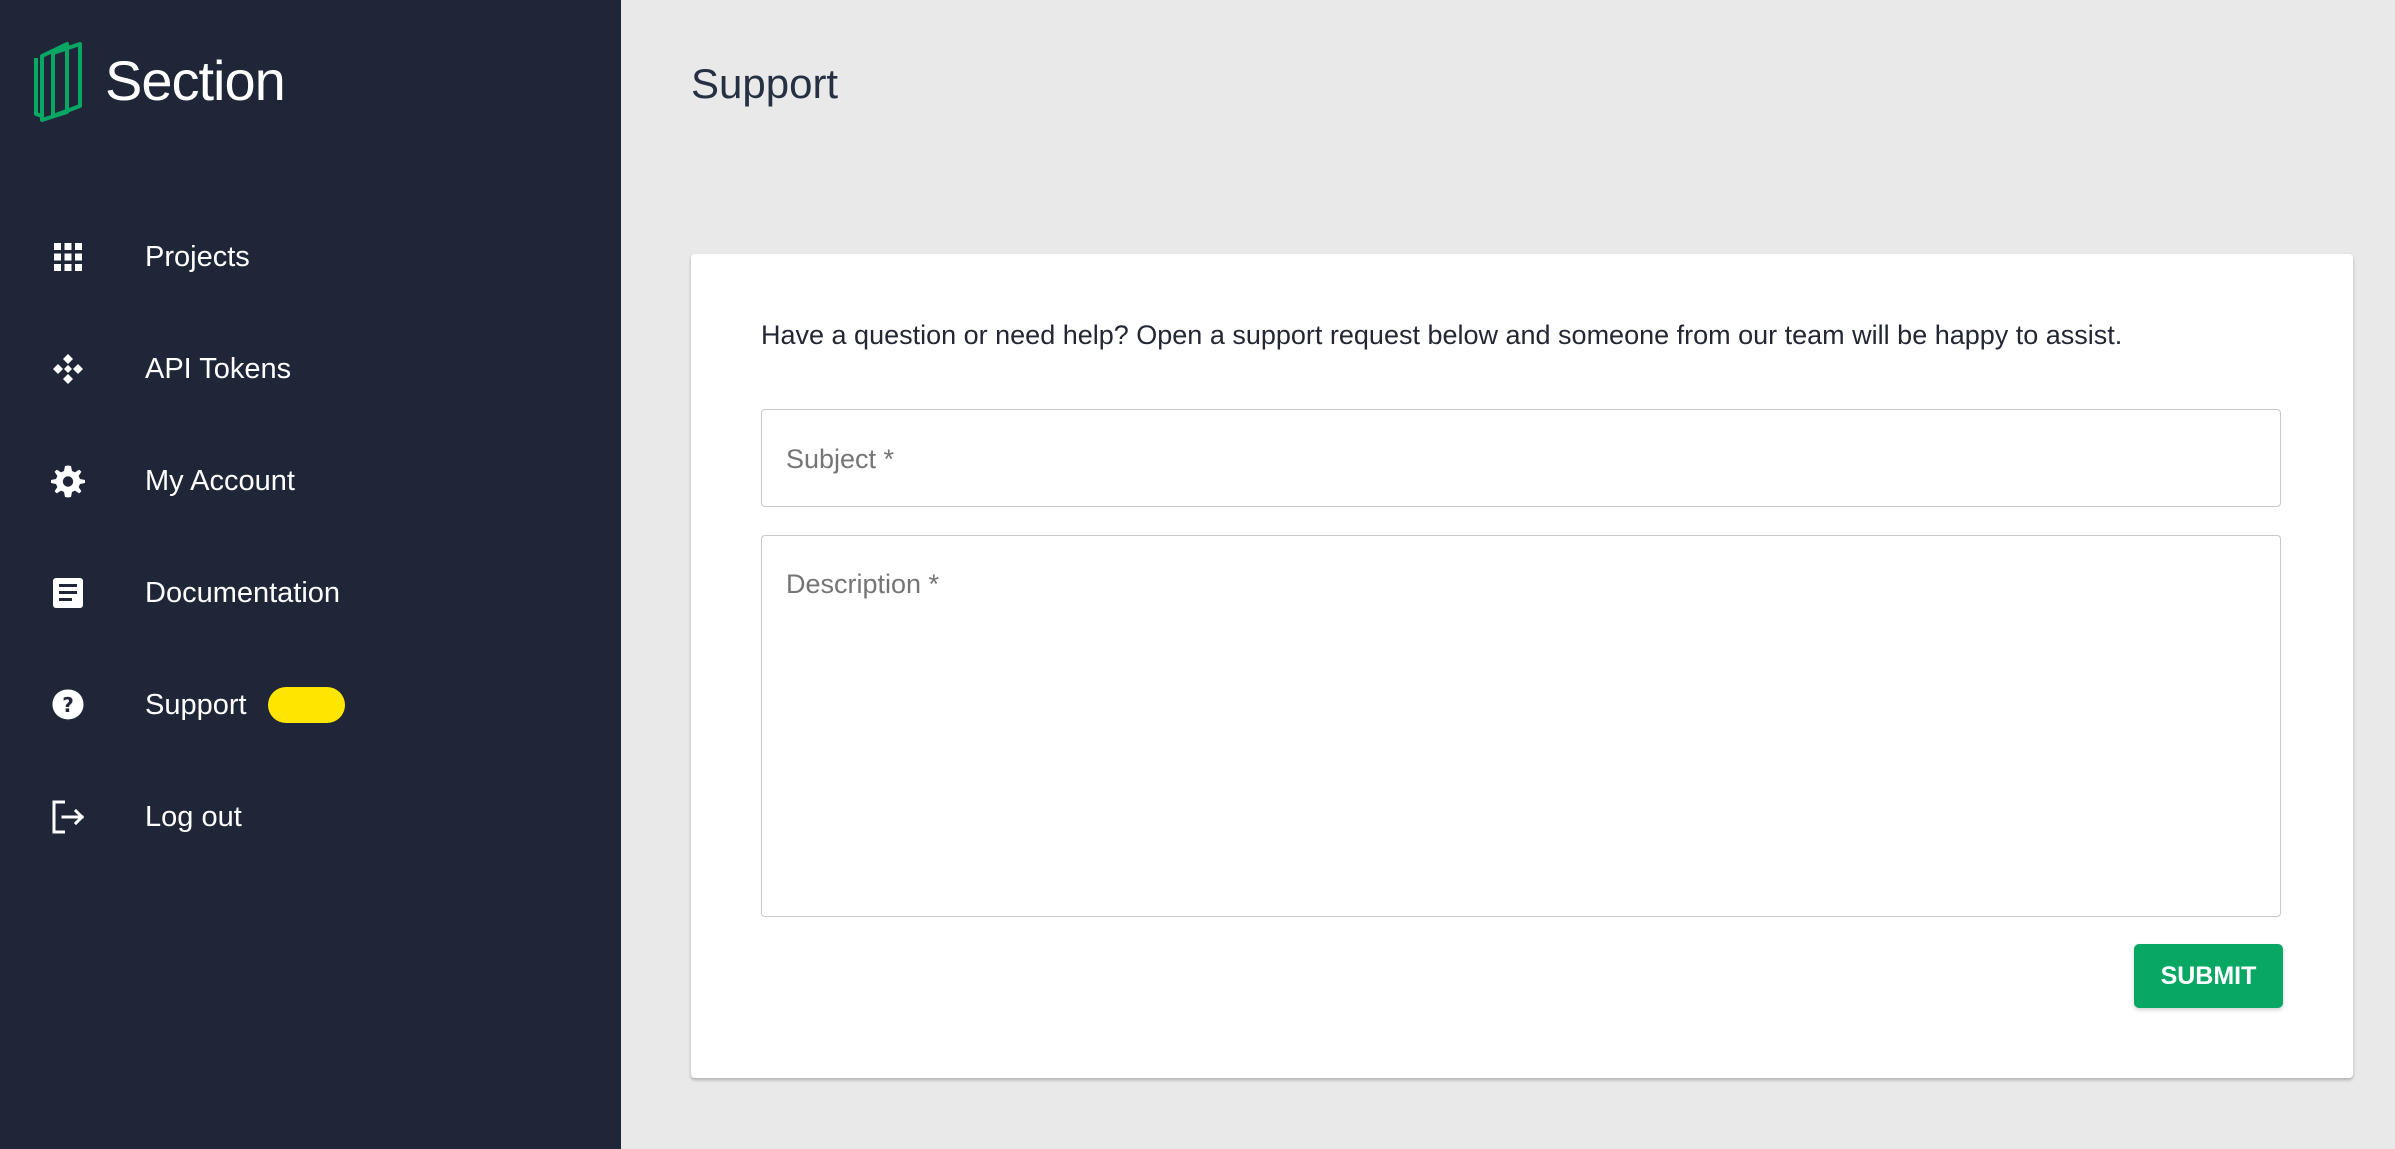 The image size is (2395, 1149). Describe the element at coordinates (193, 816) in the screenshot. I see `sidebar-item-label: Log out` at that location.